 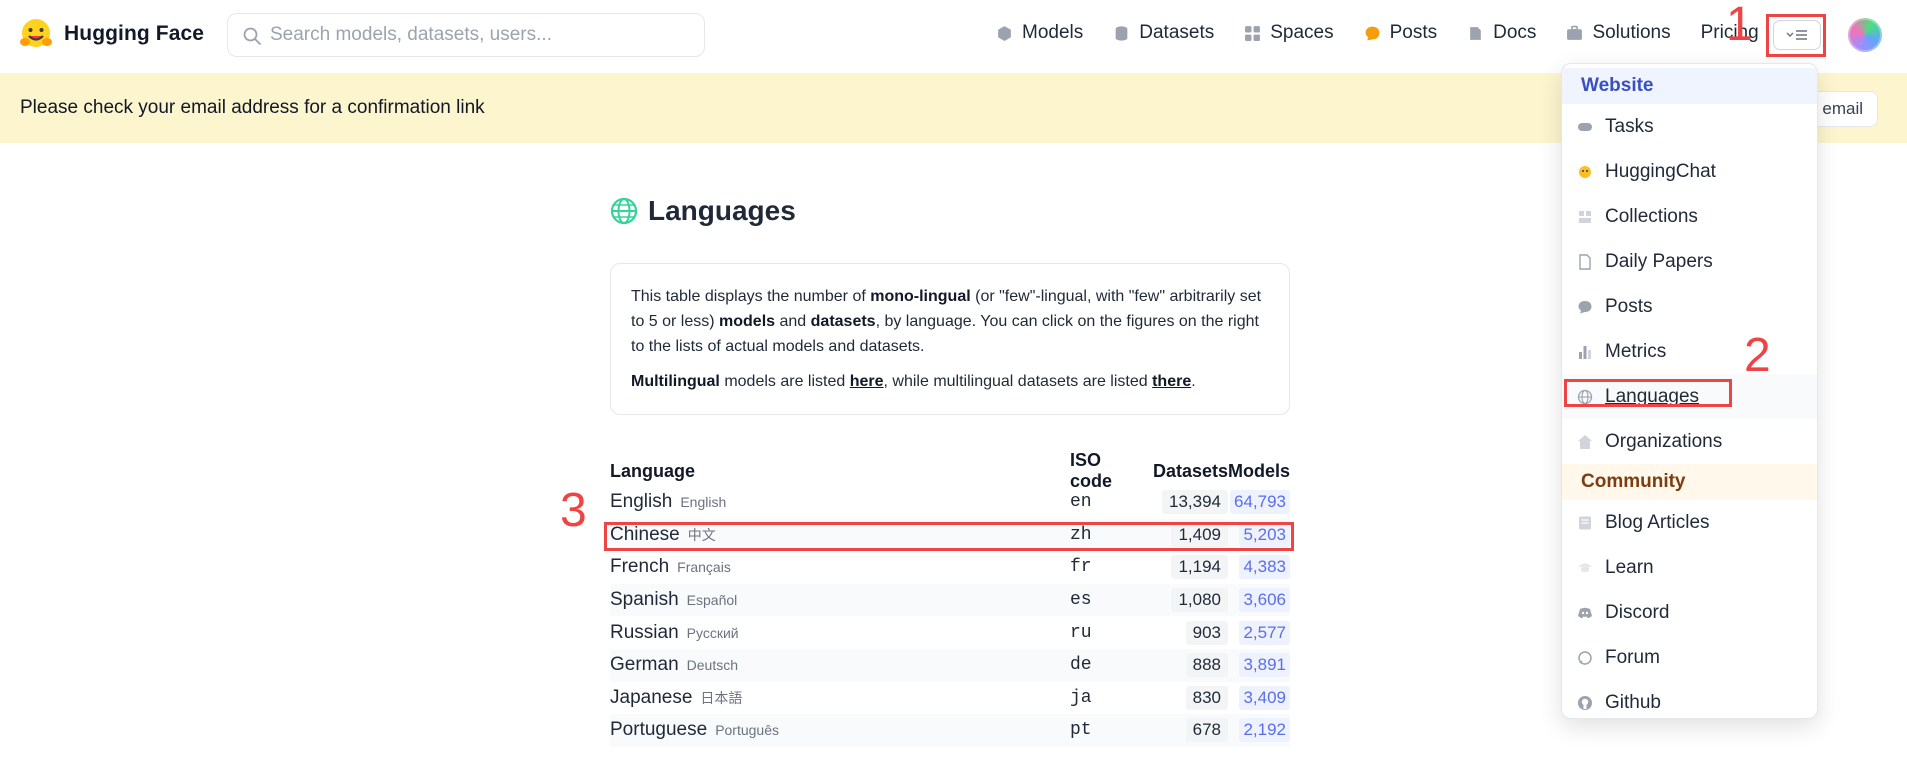 What do you see at coordinates (653, 470) in the screenshot?
I see `header-language: Language` at bounding box center [653, 470].